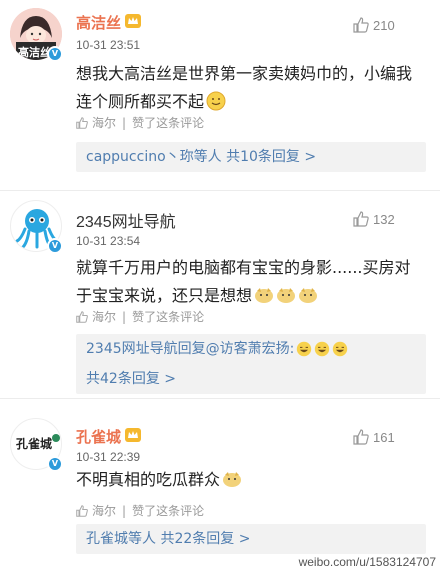  Describe the element at coordinates (108, 457) in the screenshot. I see `timestamp: 10-31 22:39` at that location.